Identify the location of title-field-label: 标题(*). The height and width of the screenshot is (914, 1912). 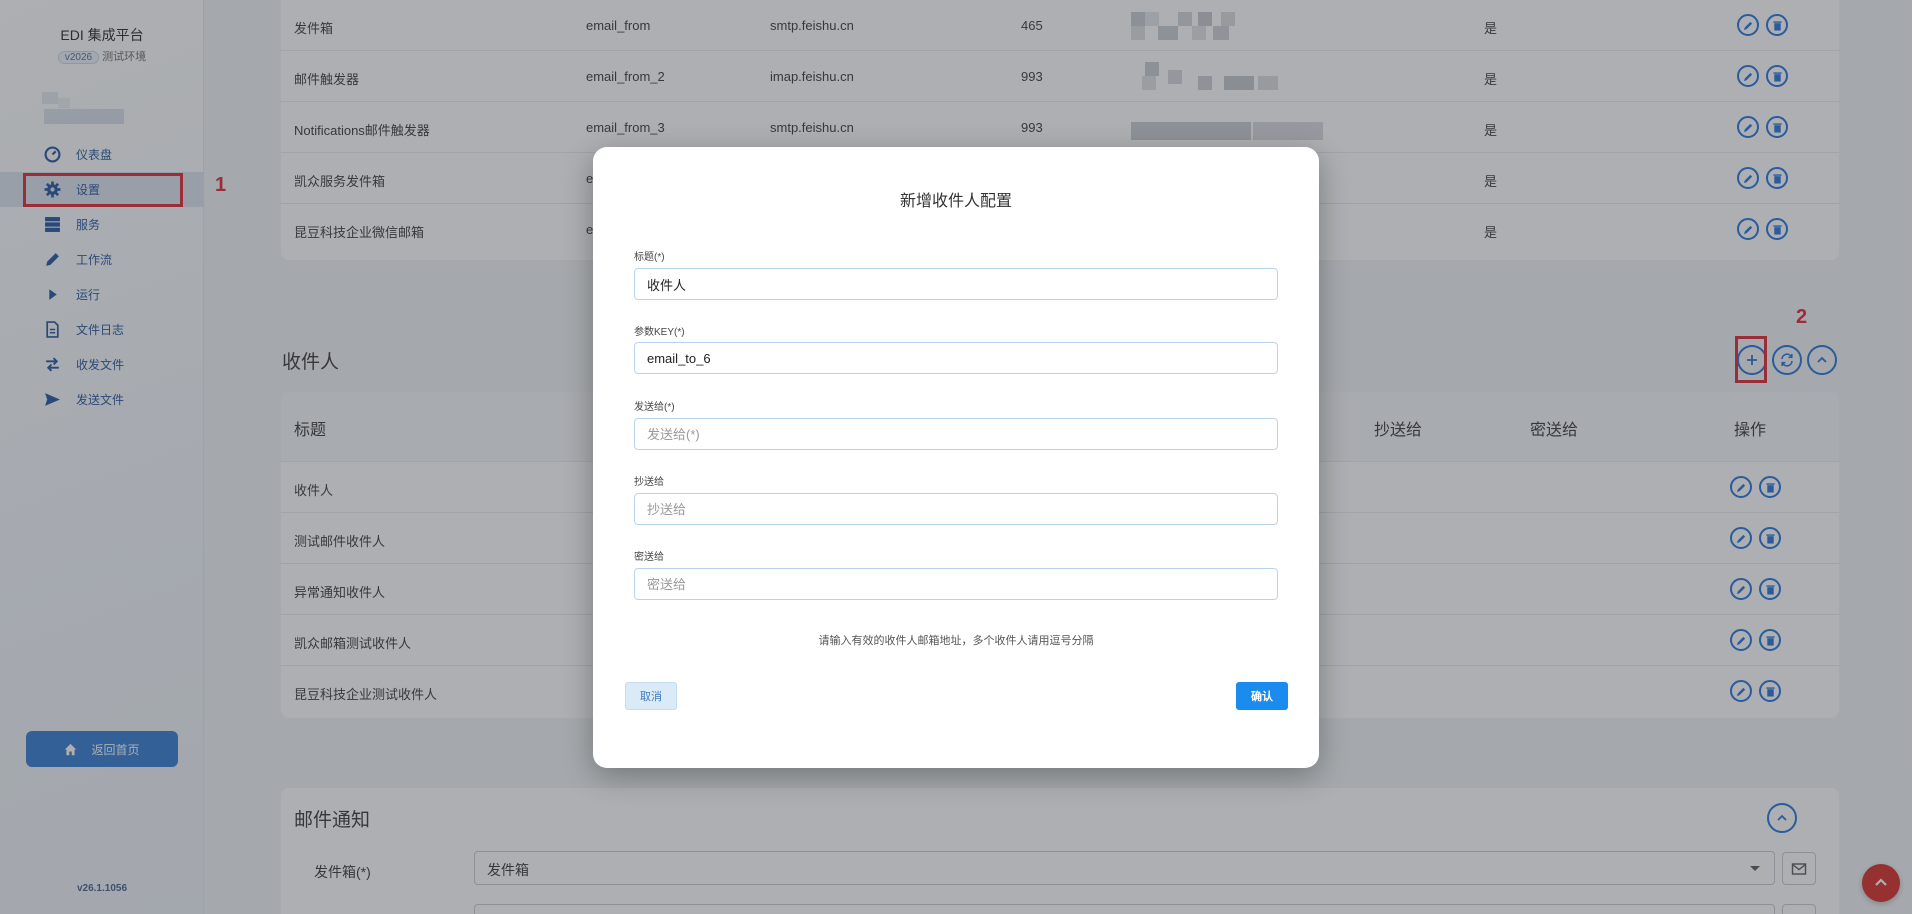
(649, 257).